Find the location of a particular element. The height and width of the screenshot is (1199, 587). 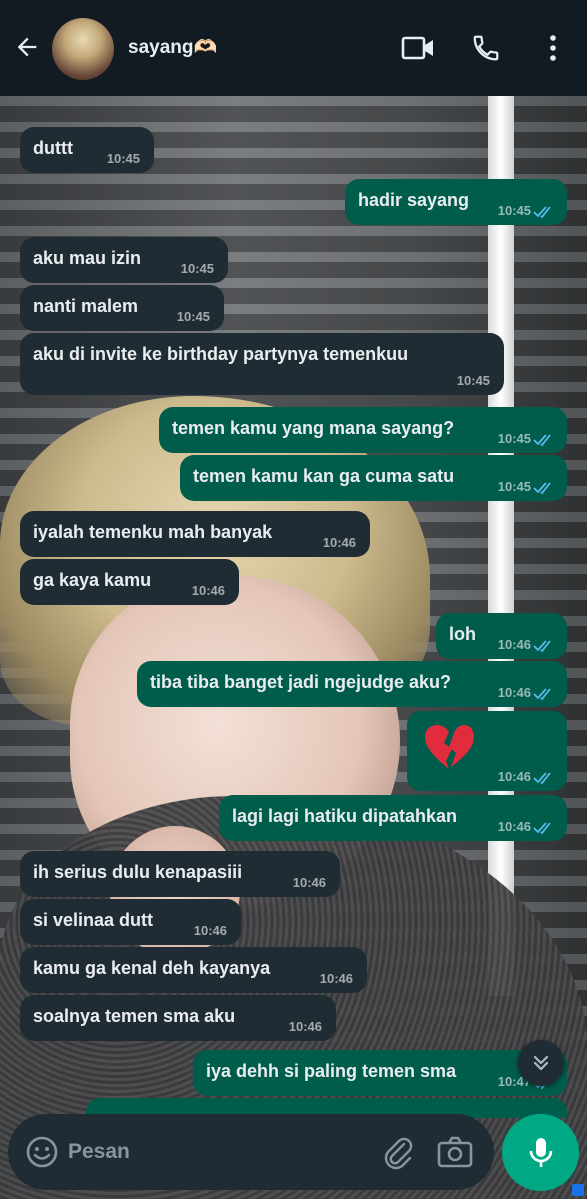

contact-name: sayang🫶🏻 is located at coordinates (172, 47).